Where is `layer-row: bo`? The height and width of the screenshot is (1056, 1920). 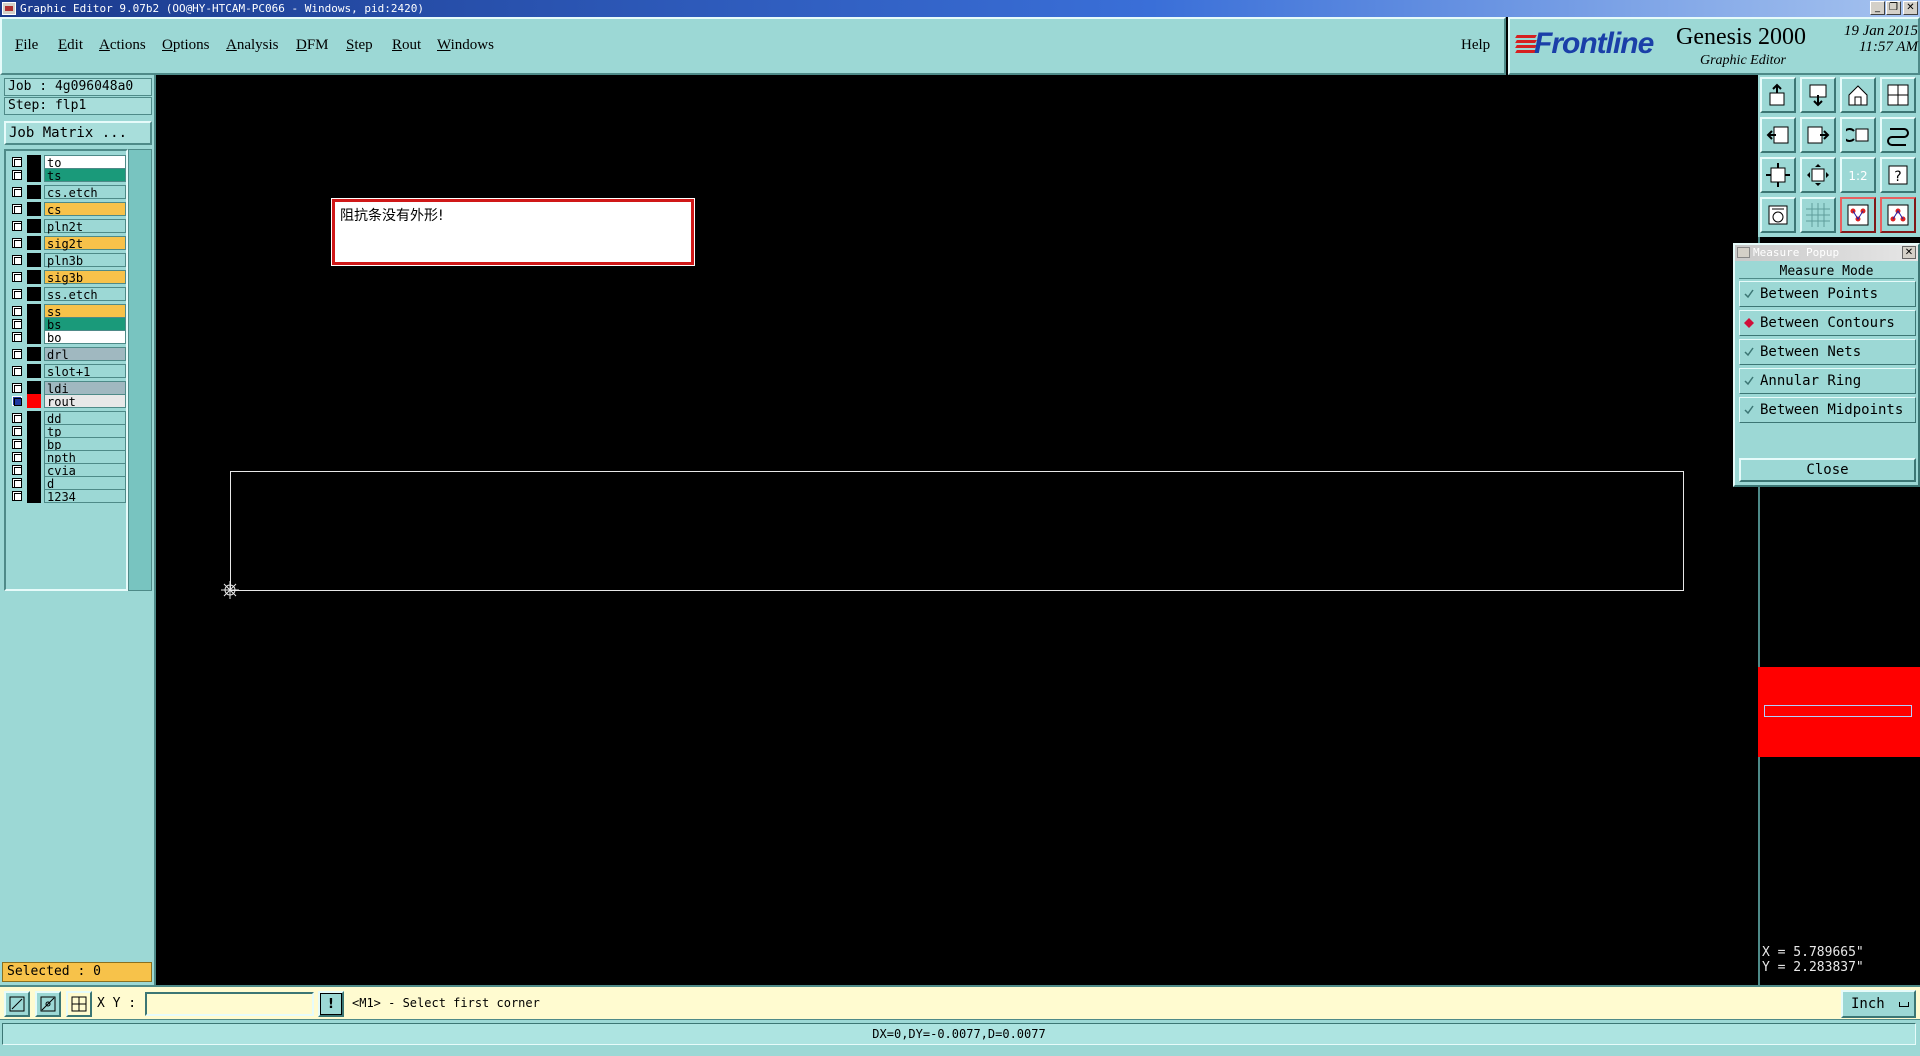
layer-row: bo is located at coordinates (67, 337).